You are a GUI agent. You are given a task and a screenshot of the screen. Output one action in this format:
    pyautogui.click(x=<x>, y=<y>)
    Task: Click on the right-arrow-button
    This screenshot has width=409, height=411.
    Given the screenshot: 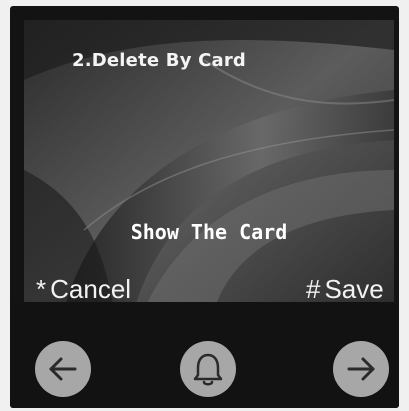 What is the action you would take?
    pyautogui.click(x=361, y=369)
    